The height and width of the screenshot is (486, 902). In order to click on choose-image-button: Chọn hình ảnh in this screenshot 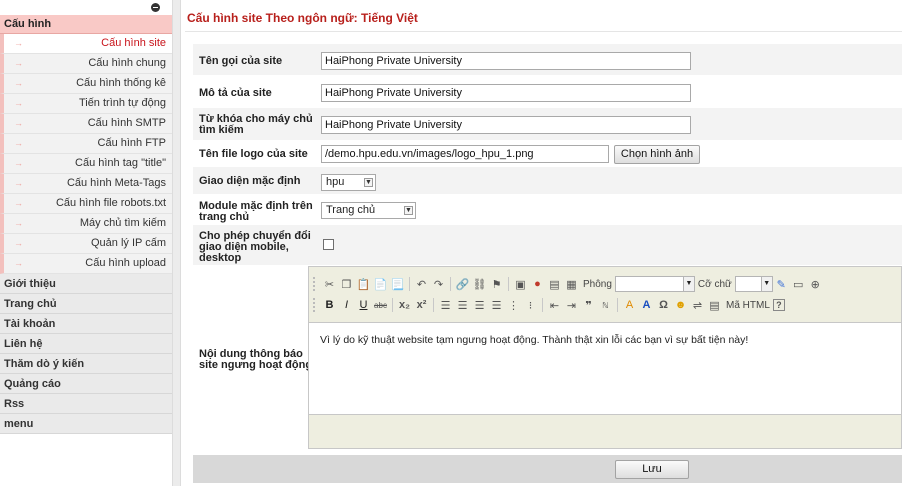, I will do `click(657, 154)`.